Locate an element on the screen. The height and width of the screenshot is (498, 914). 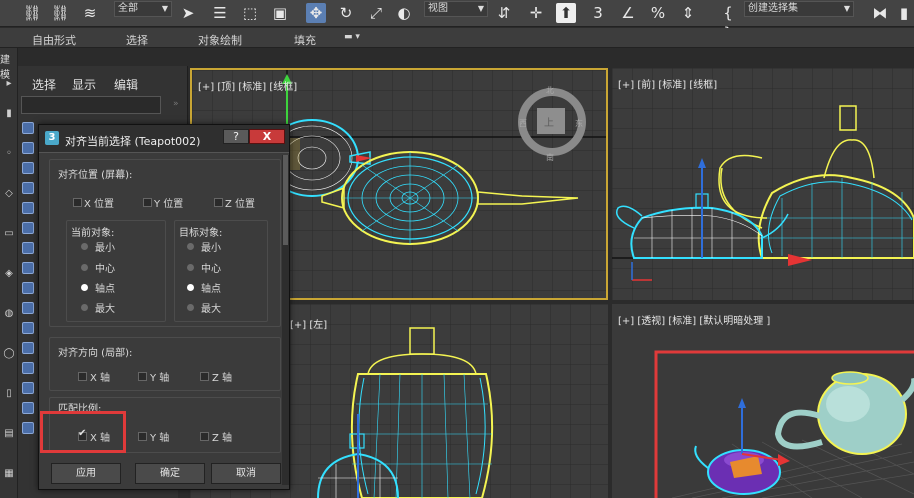
pivot-icon: ⇵ is located at coordinates (504, 13).